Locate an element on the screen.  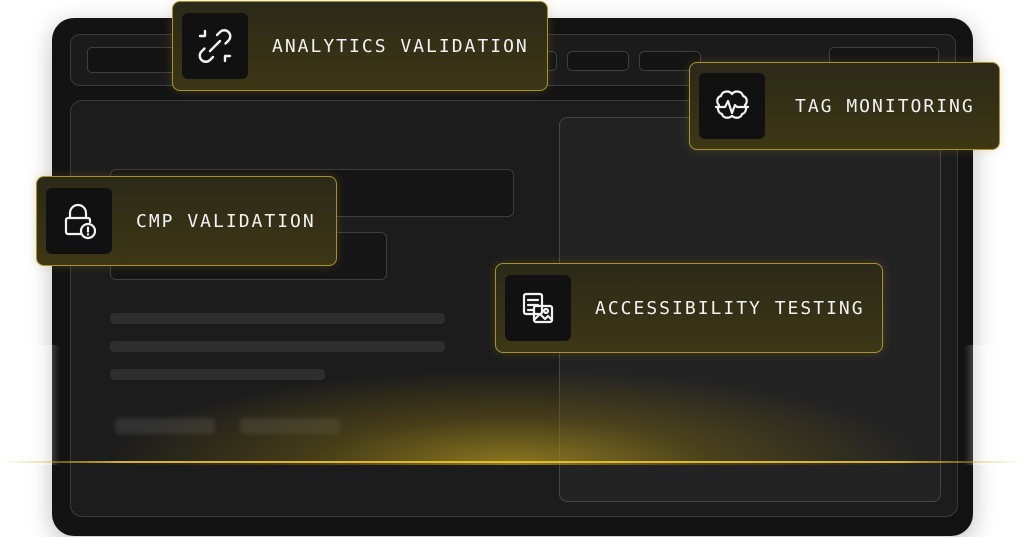
card-cmp-validation: CMP VALIDATION is located at coordinates (186, 221).